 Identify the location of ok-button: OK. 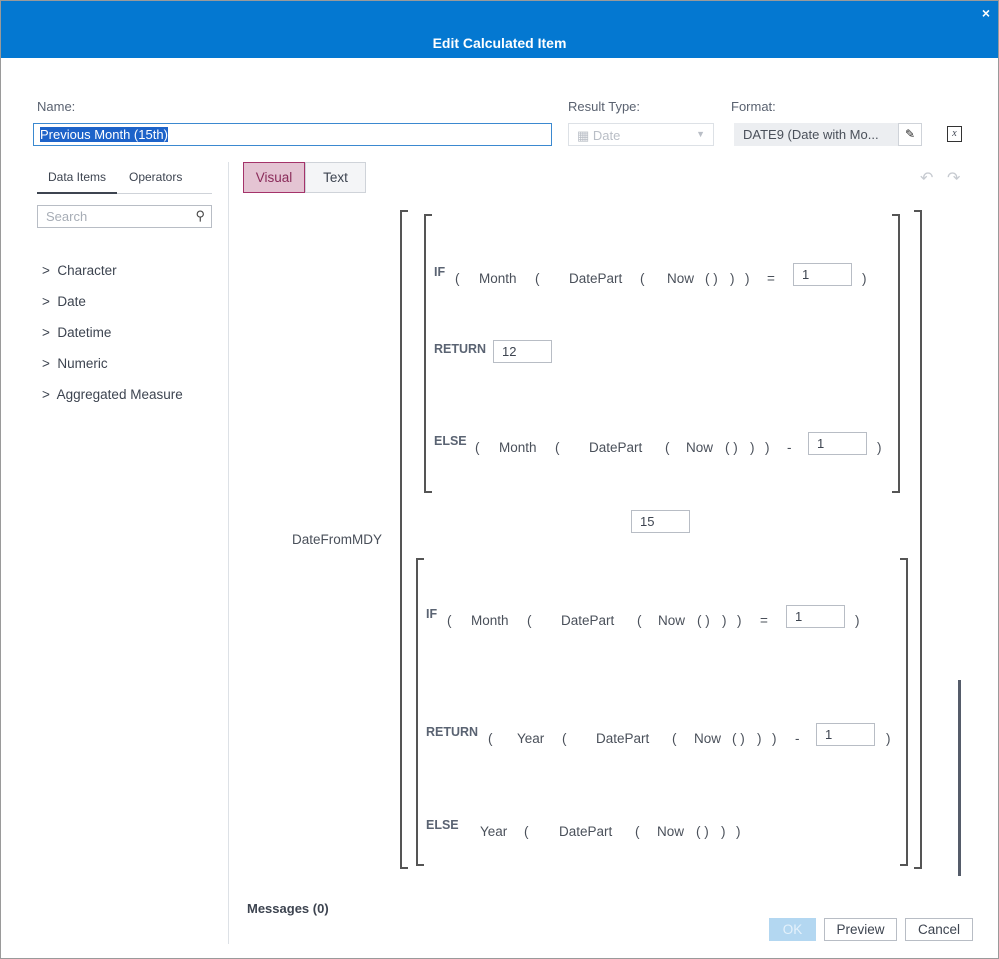
(792, 929).